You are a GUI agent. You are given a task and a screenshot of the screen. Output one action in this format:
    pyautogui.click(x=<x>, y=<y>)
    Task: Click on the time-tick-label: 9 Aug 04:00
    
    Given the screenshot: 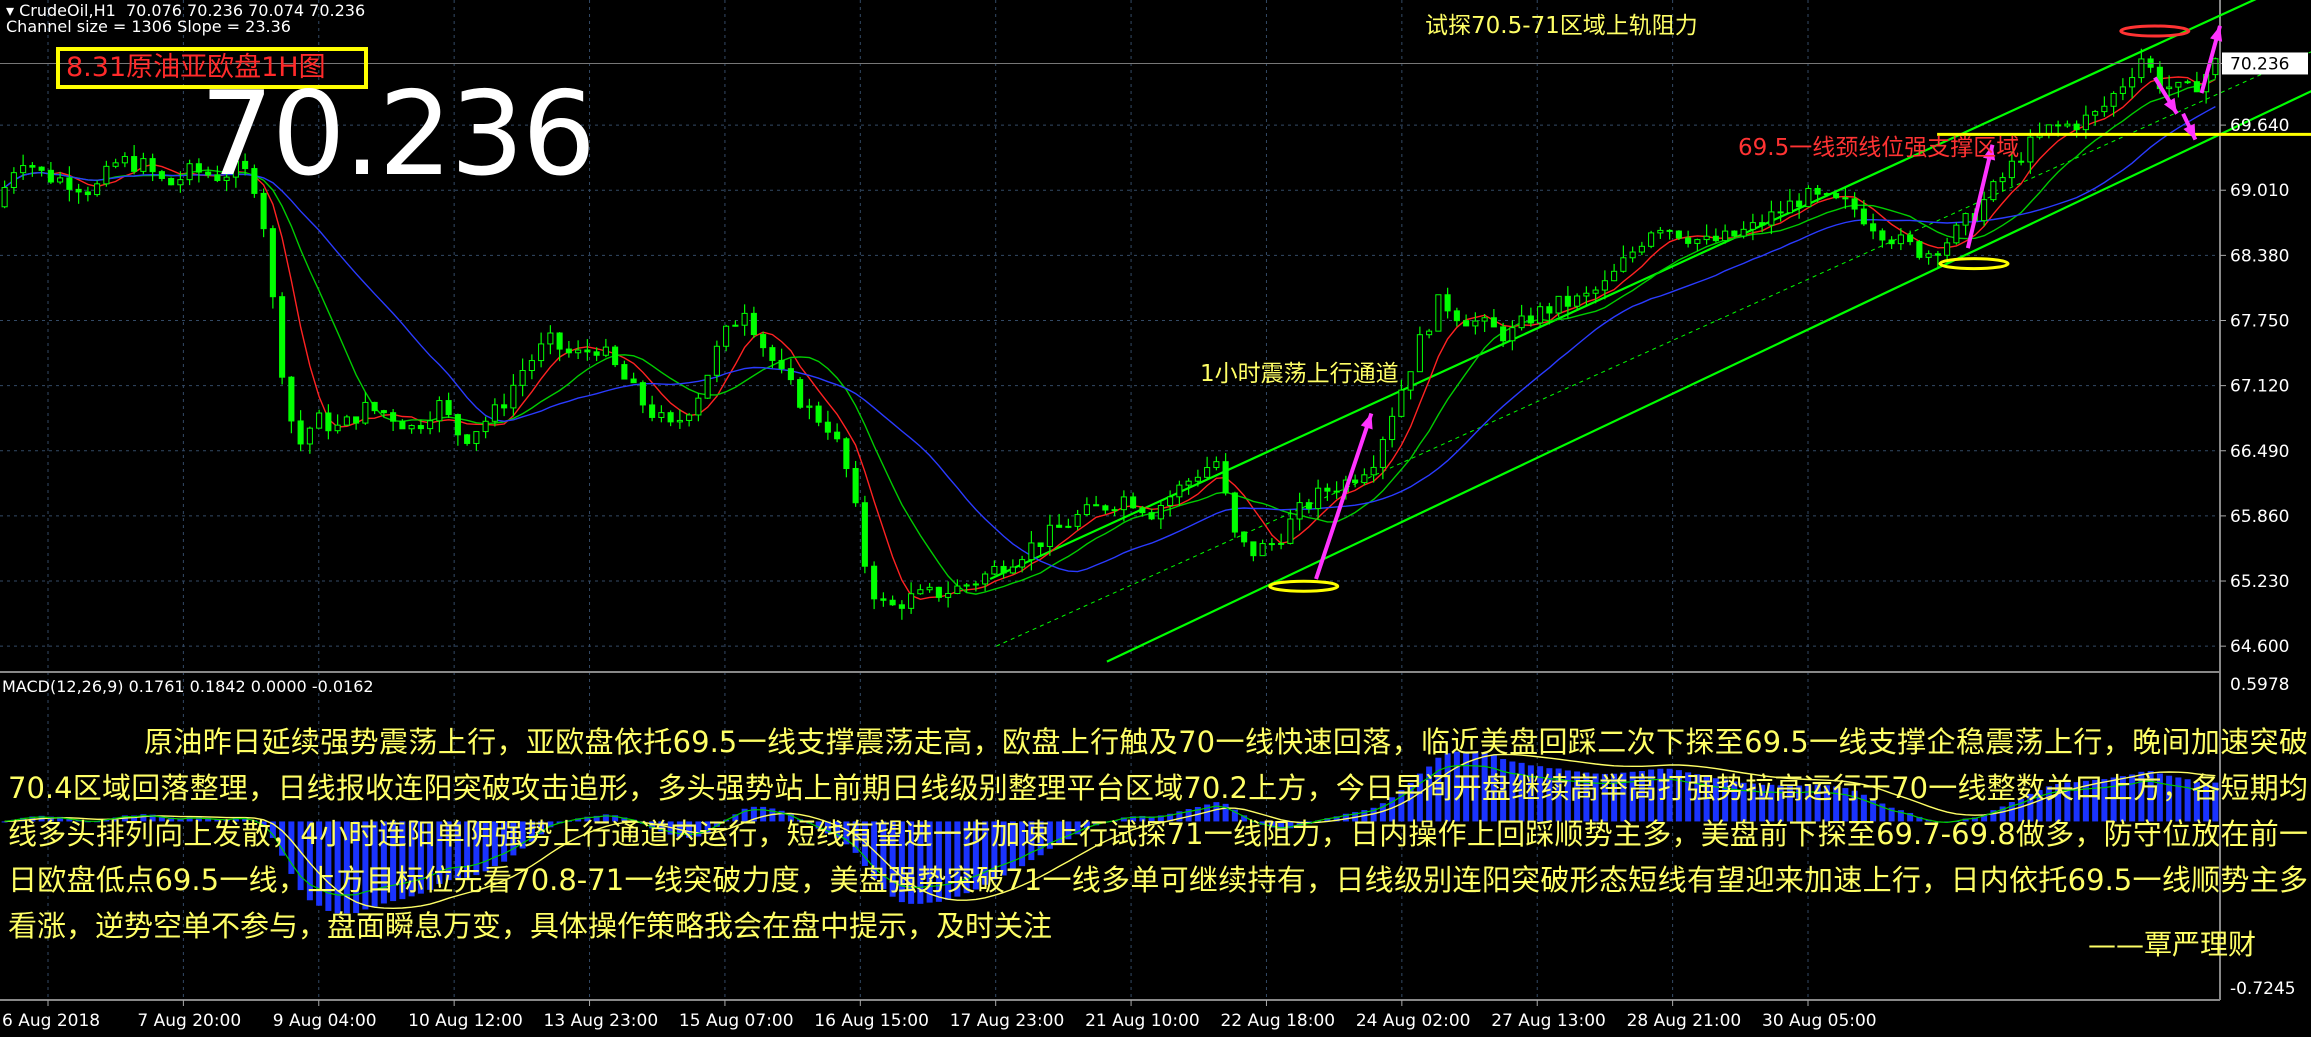 What is the action you would take?
    pyautogui.click(x=325, y=1021)
    